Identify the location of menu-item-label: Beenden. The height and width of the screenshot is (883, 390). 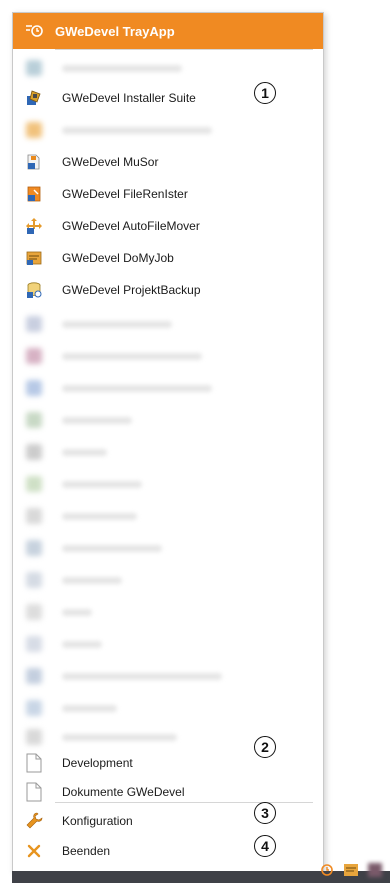
(86, 851).